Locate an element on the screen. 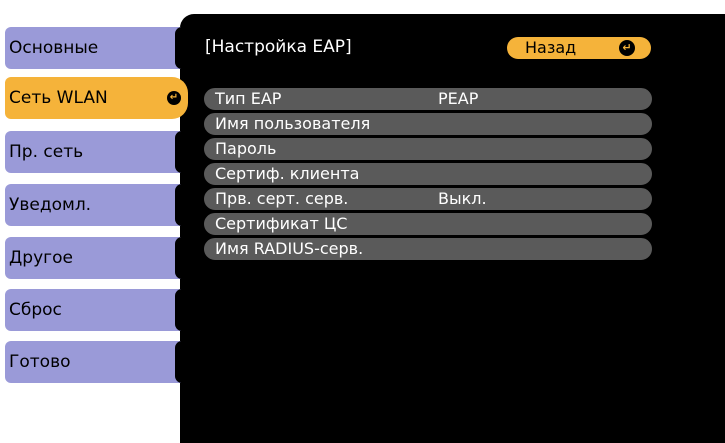  sidebar-item-other: Другое is located at coordinates (97, 258).